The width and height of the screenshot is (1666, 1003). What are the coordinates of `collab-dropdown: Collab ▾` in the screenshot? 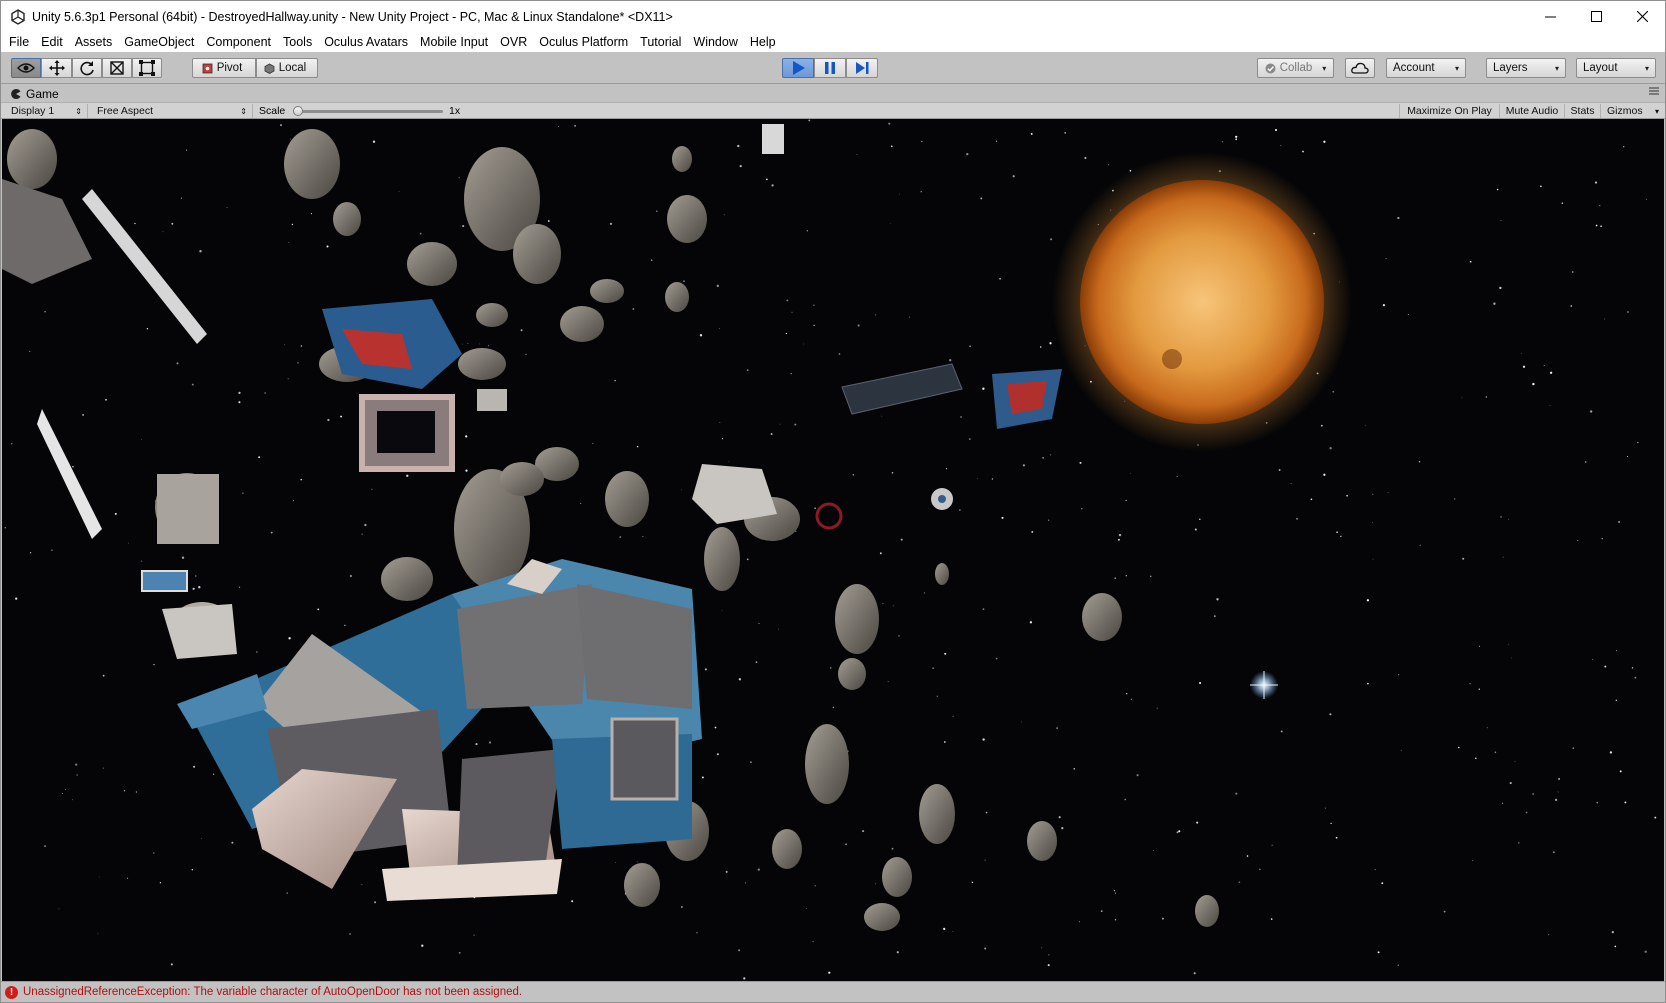 It's located at (1295, 68).